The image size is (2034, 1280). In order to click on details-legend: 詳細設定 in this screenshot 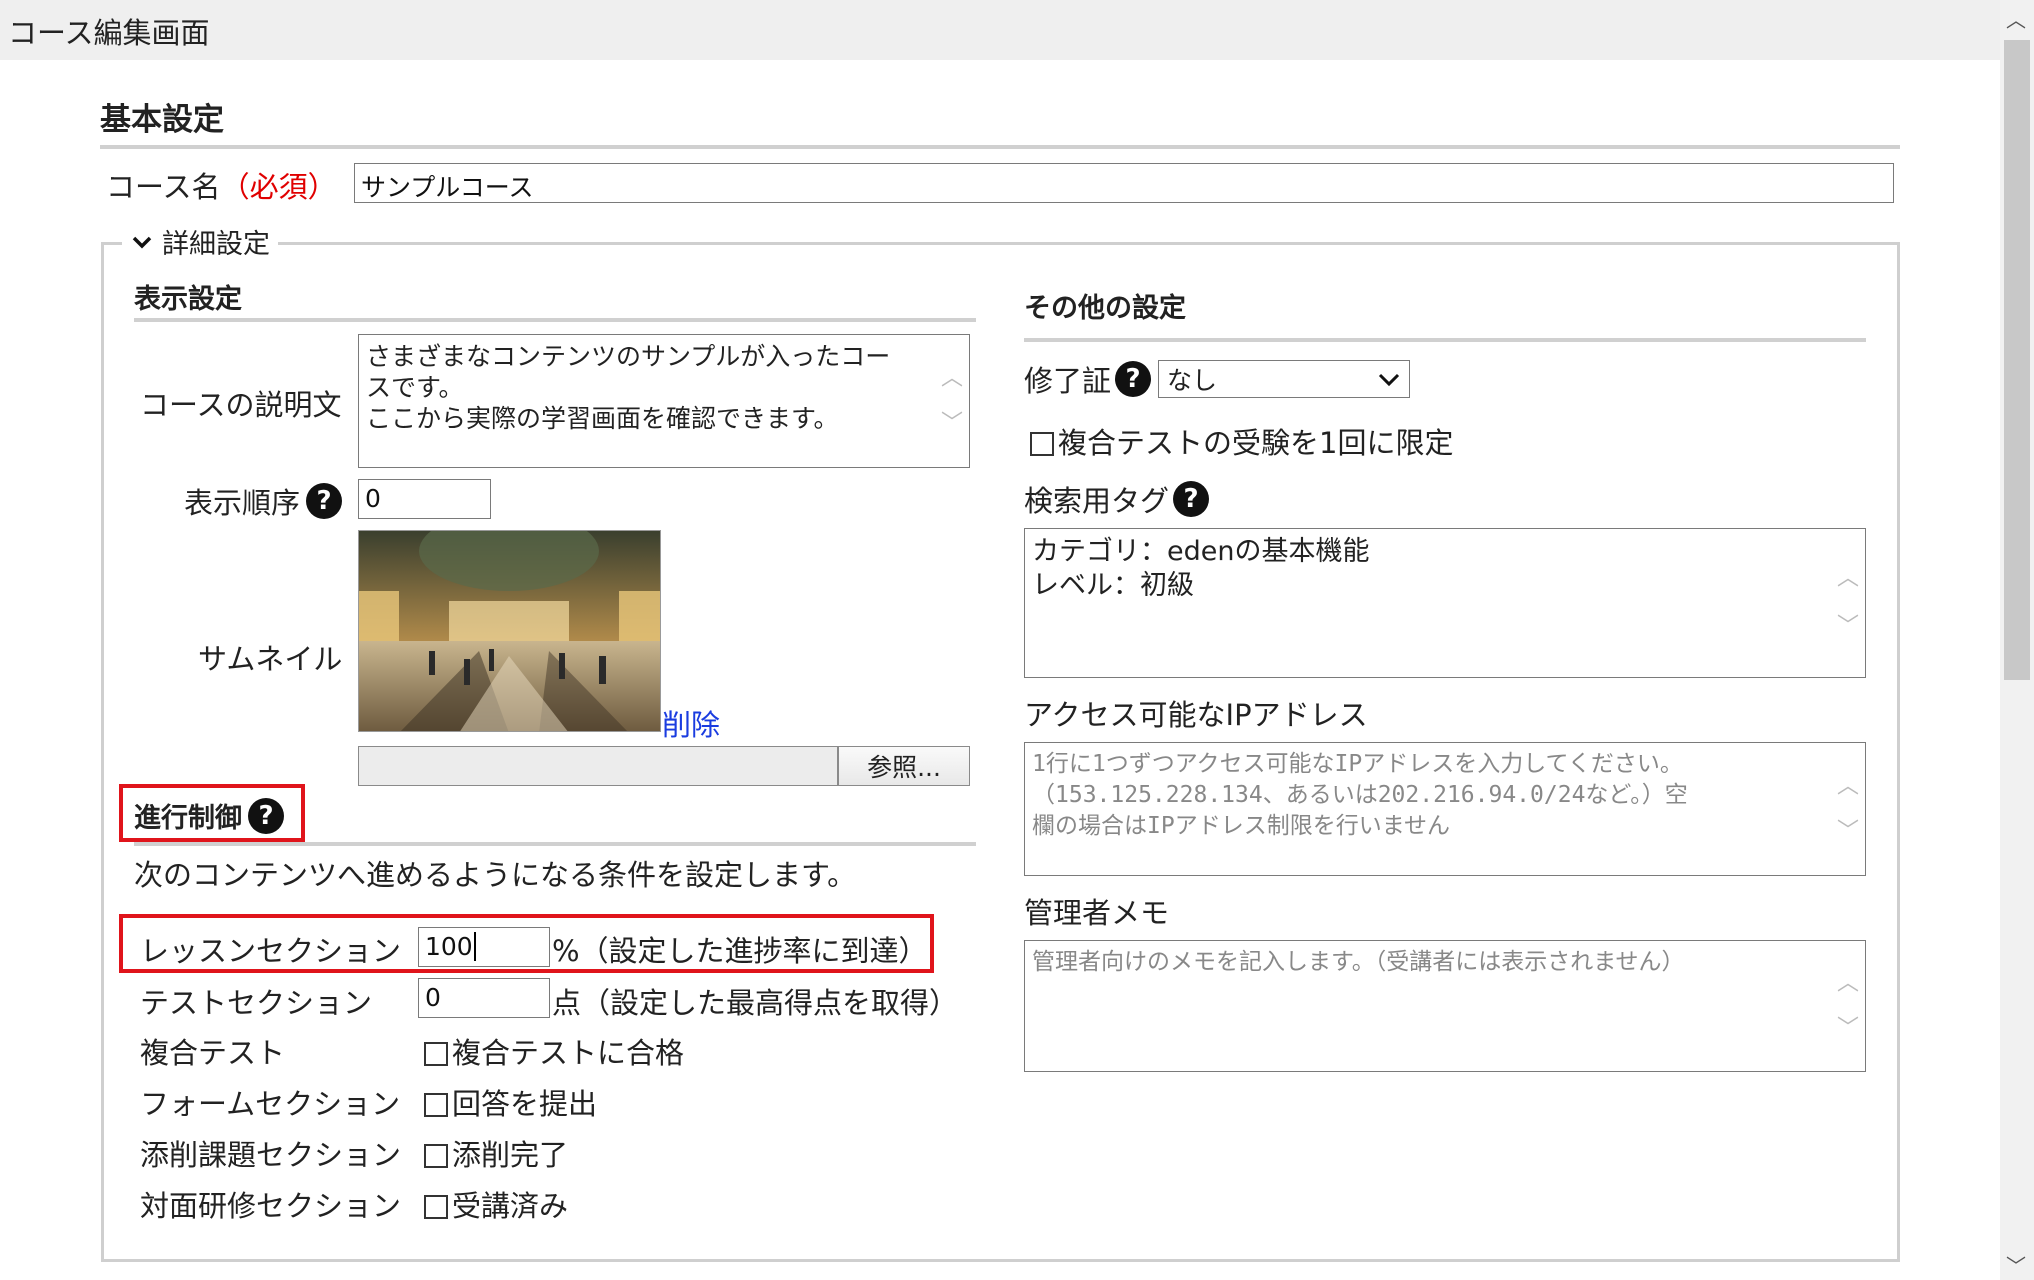, I will do `click(216, 244)`.